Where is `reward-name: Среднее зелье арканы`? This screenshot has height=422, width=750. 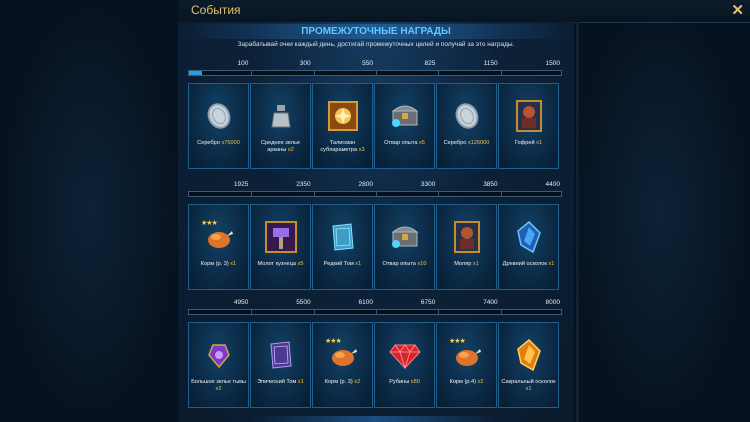
reward-name: Среднее зелье арканы is located at coordinates (280, 146).